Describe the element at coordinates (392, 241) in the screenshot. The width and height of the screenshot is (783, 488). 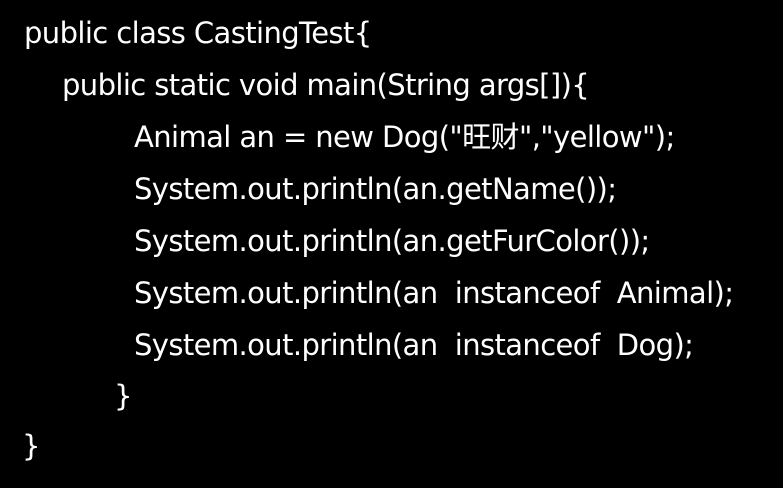
I see `code-line-print-fur-color: System.out.println(an.getFurColor());` at that location.